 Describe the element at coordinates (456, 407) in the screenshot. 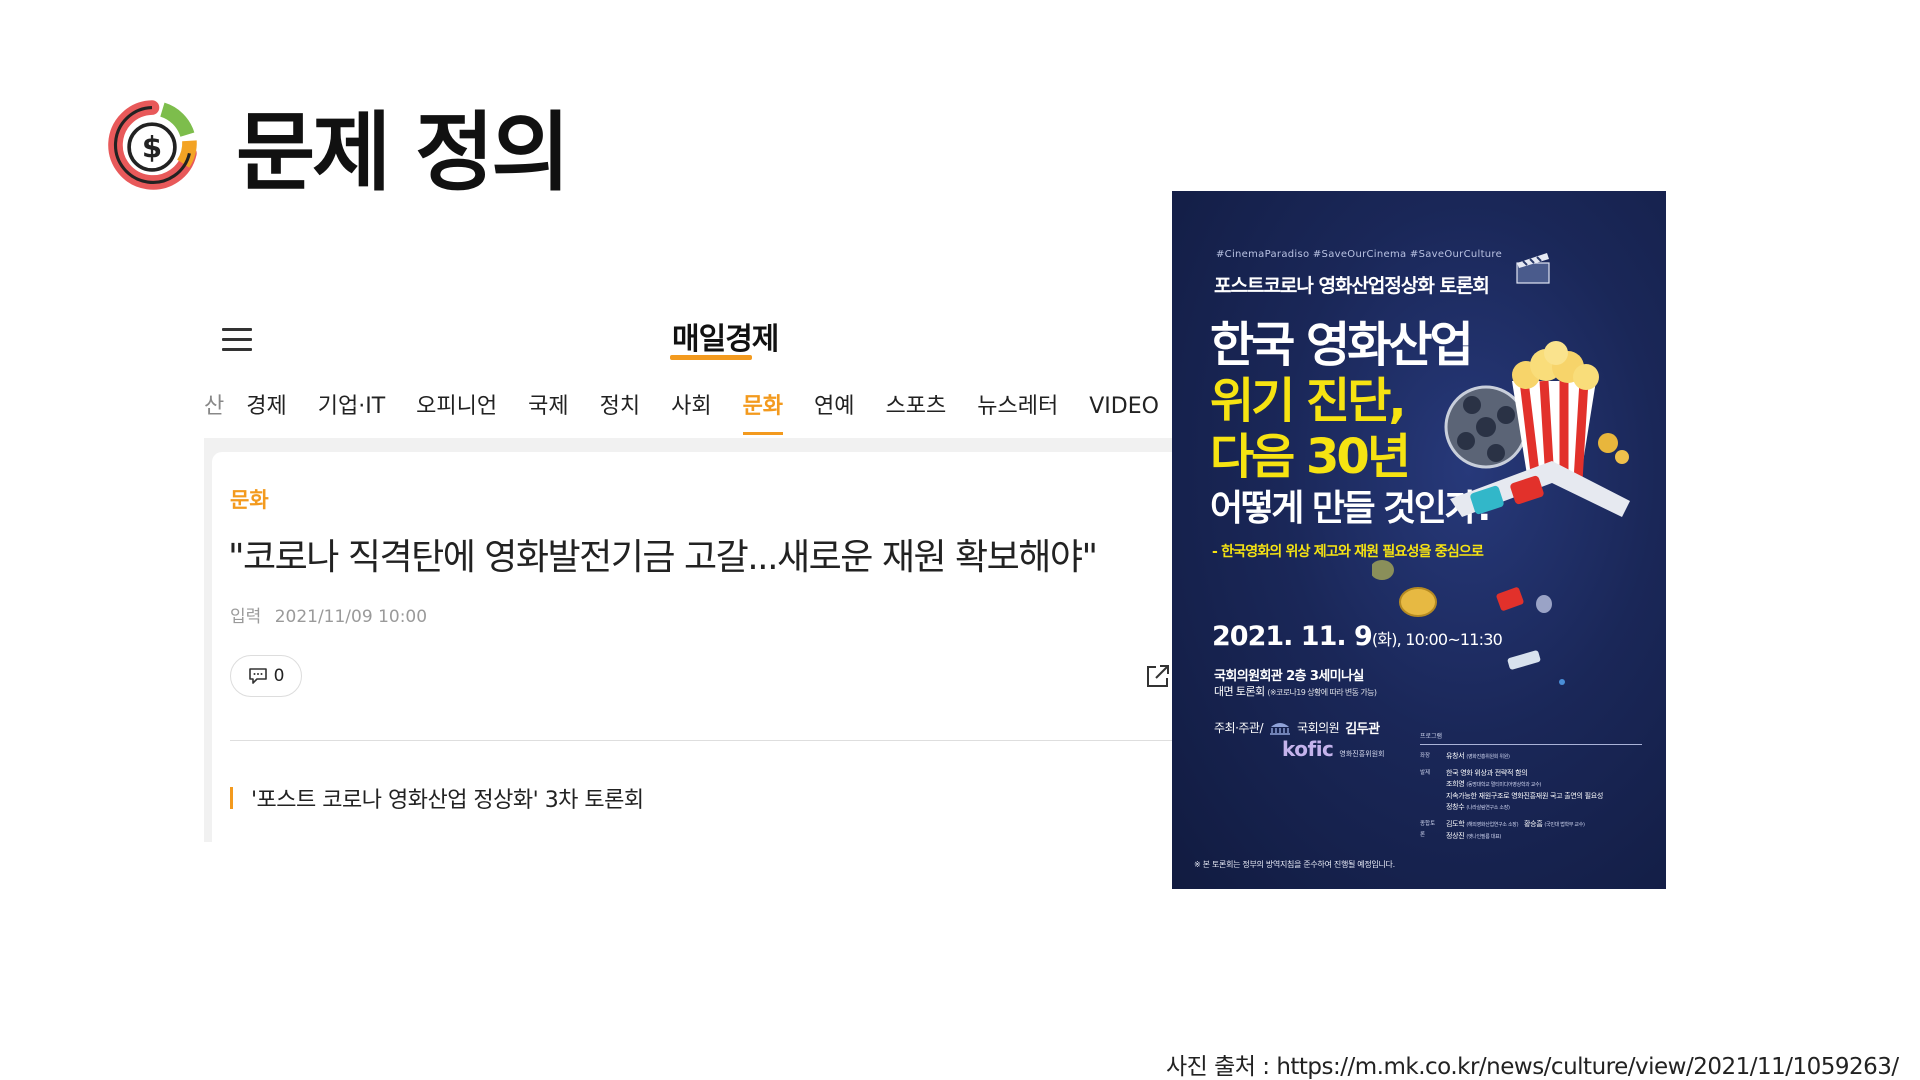

I see `nav-item: 오피니언` at that location.